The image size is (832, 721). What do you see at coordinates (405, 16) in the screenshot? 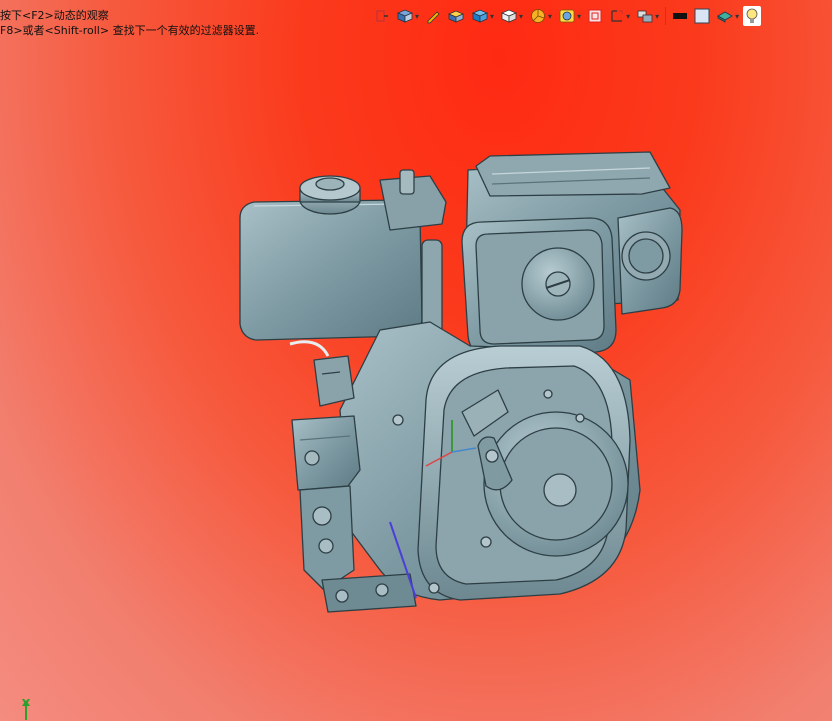
I see `view-orientation-icon` at bounding box center [405, 16].